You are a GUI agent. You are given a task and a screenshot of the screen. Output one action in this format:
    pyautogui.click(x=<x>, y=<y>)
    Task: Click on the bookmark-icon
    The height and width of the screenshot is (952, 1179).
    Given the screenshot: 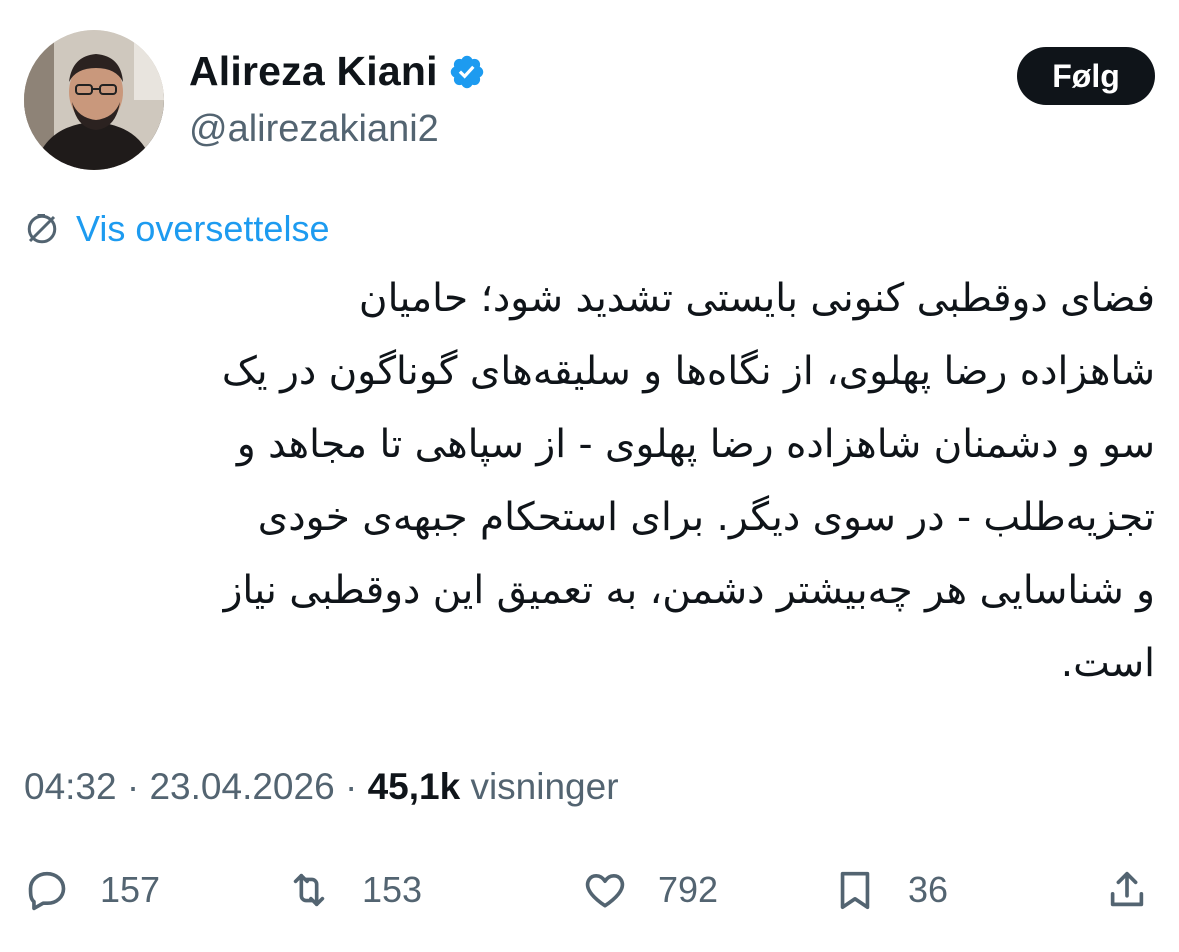 What is the action you would take?
    pyautogui.click(x=855, y=890)
    